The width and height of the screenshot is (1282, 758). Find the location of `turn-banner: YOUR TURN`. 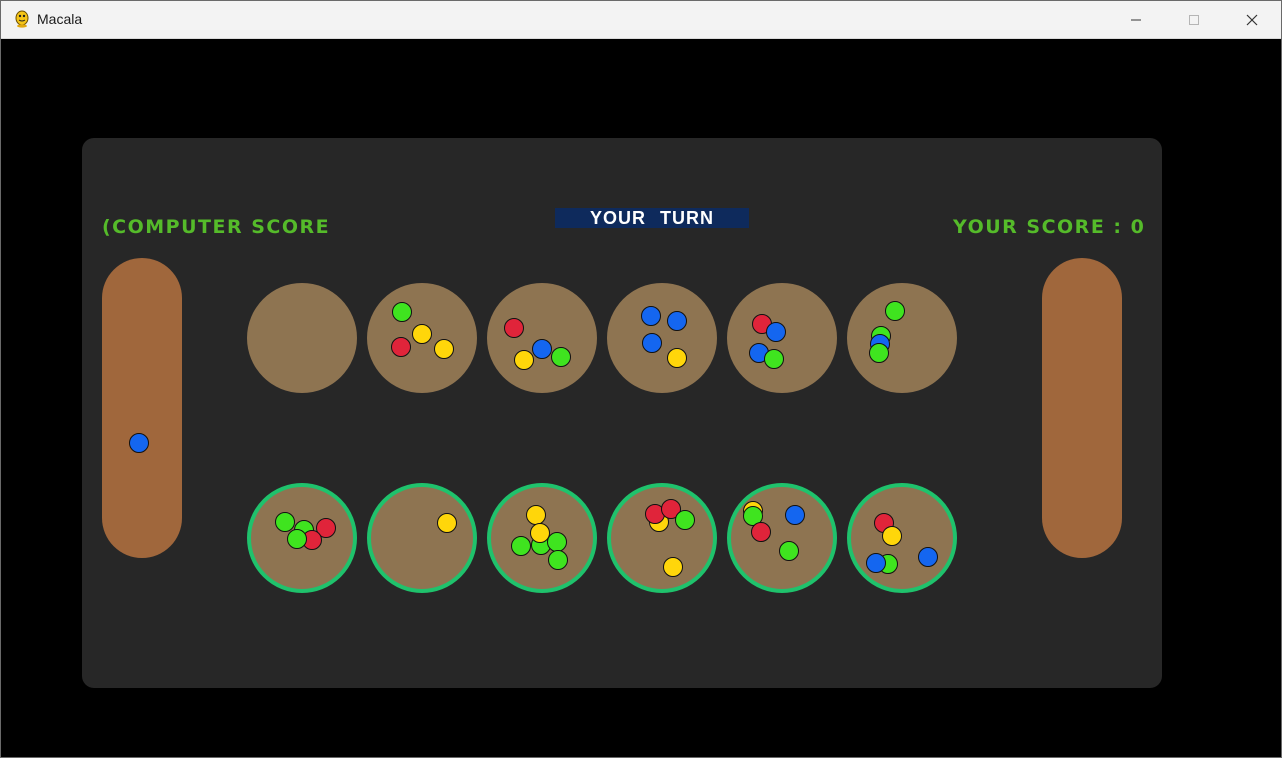

turn-banner: YOUR TURN is located at coordinates (652, 218).